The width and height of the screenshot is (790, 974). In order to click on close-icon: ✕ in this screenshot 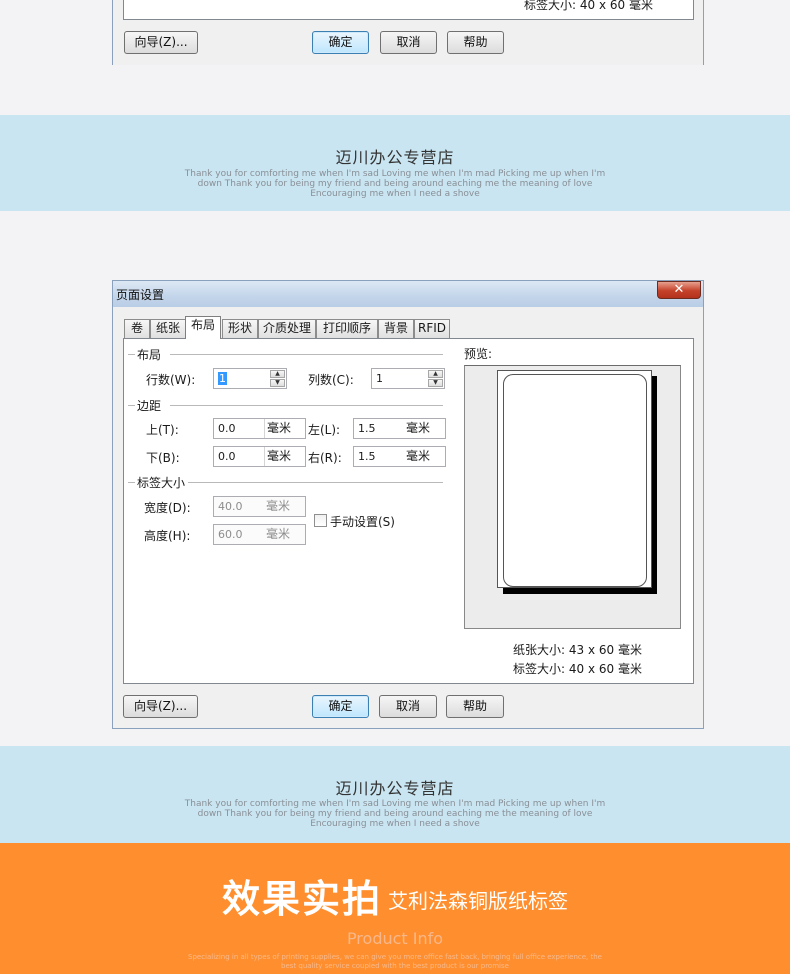, I will do `click(679, 290)`.